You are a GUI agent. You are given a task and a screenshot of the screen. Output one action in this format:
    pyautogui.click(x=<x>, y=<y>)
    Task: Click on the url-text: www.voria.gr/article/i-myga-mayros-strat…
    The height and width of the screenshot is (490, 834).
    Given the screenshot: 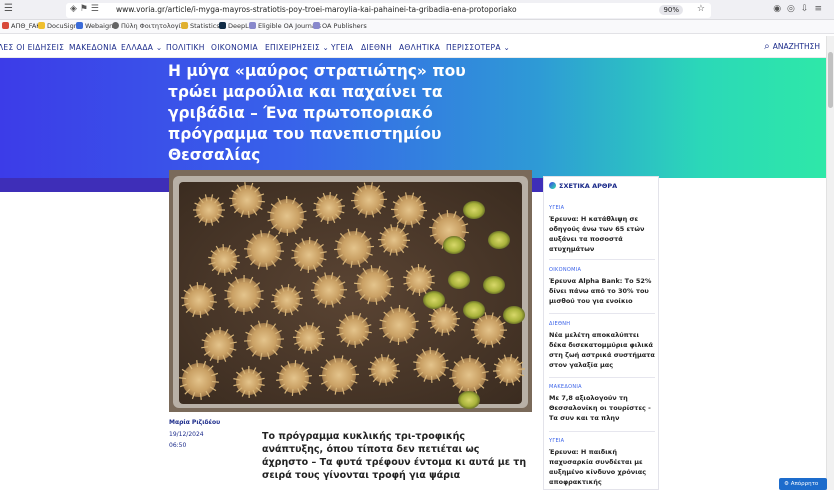 What is the action you would take?
    pyautogui.click(x=316, y=9)
    